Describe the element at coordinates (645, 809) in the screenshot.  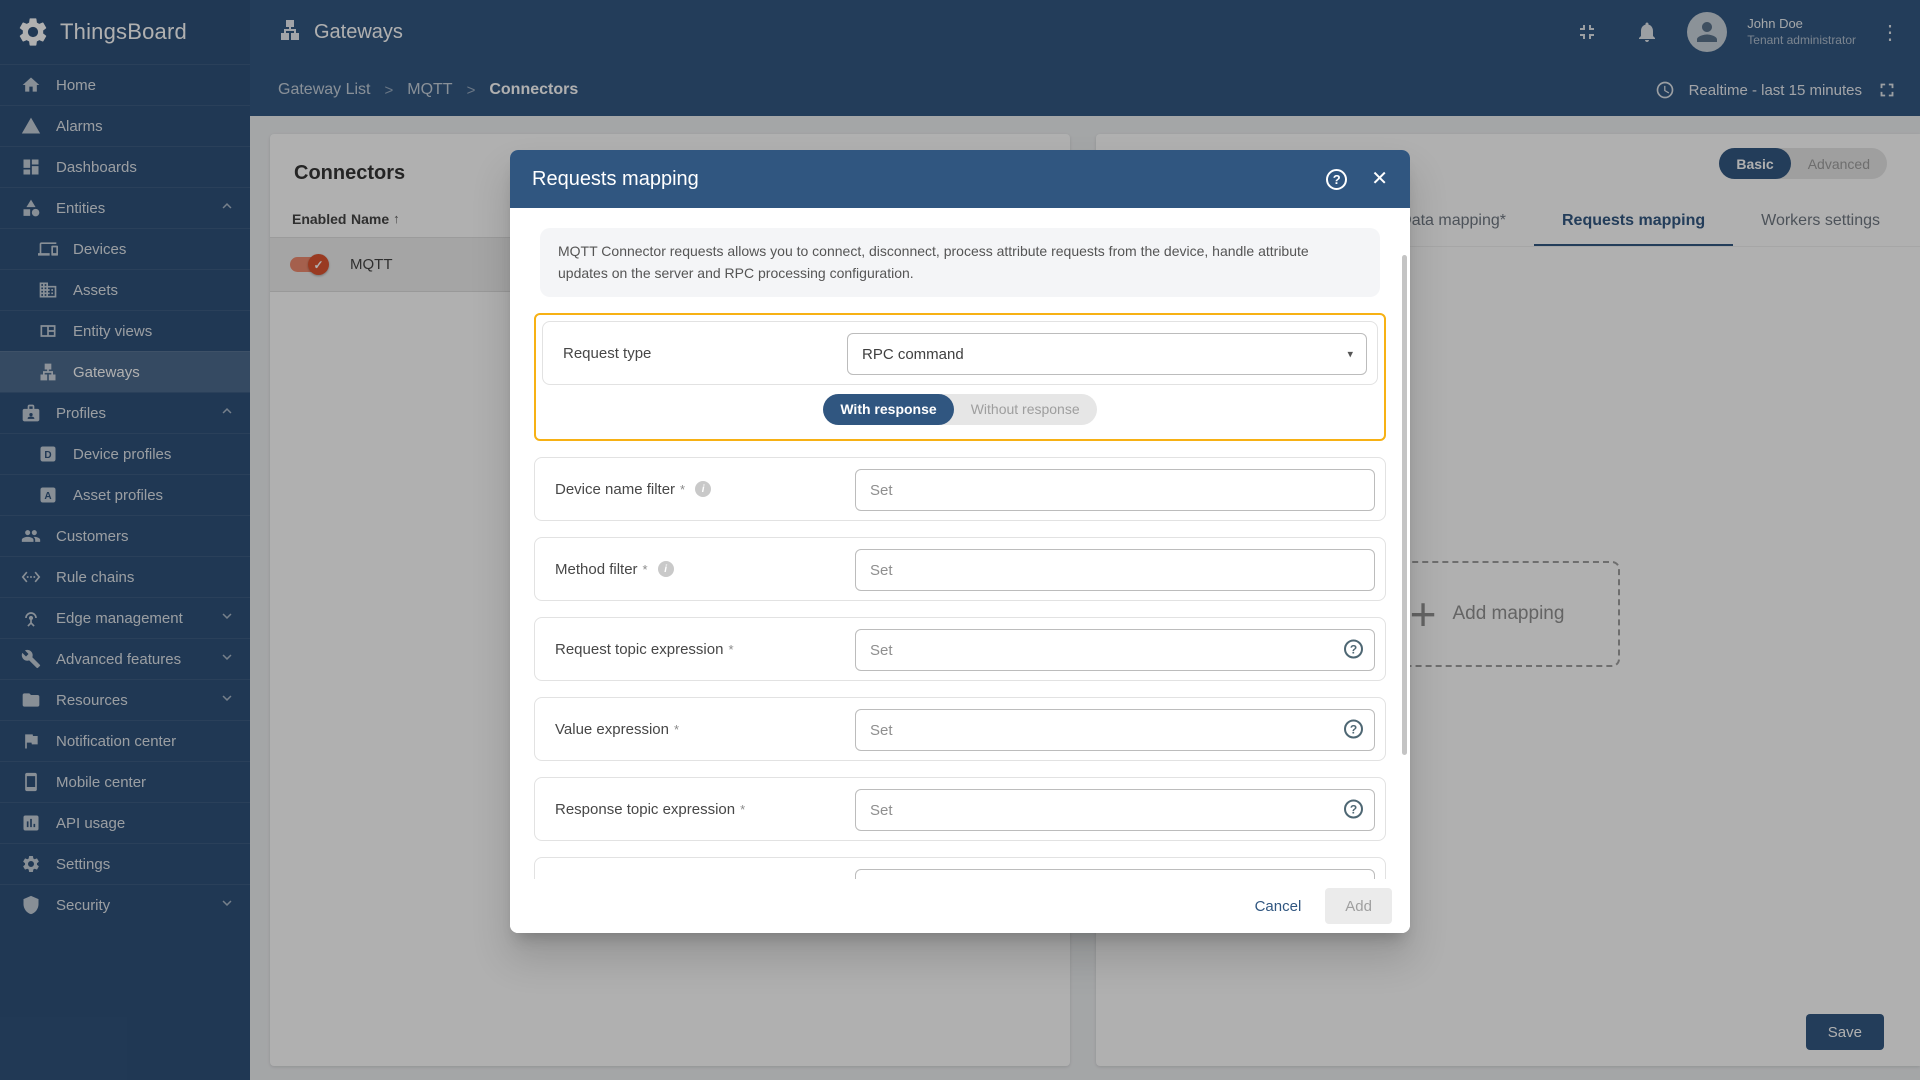
I see `response-topic-expression-label: Response topic expression` at that location.